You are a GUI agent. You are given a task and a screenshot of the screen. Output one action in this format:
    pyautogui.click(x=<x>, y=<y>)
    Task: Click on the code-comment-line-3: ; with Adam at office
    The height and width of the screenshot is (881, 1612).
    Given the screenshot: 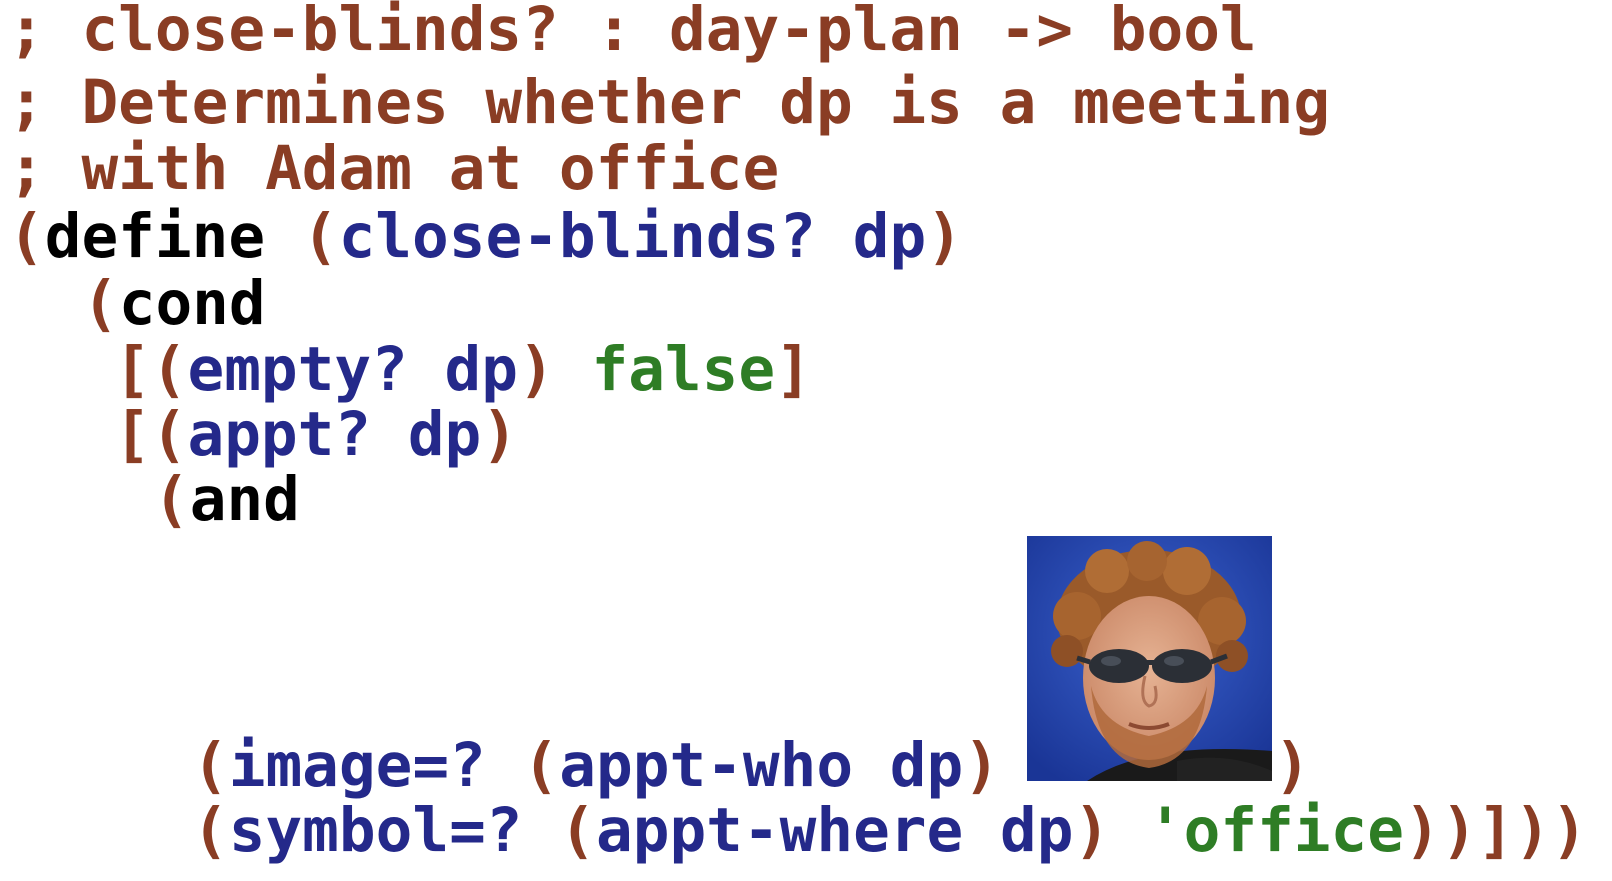 What is the action you would take?
    pyautogui.click(x=394, y=168)
    